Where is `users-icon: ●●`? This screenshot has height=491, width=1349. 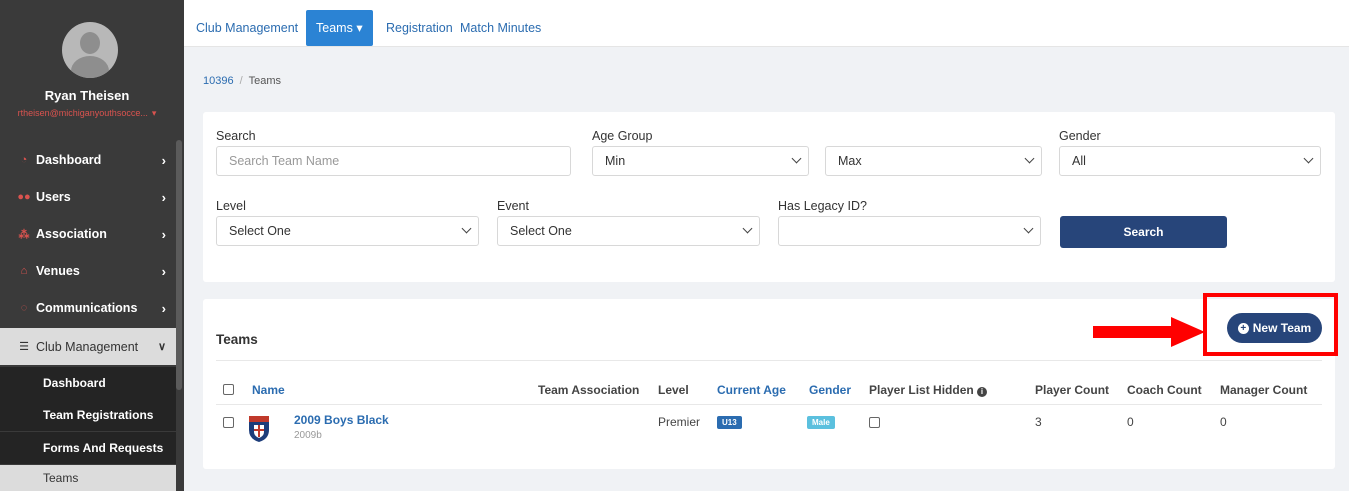 users-icon: ●● is located at coordinates (24, 197).